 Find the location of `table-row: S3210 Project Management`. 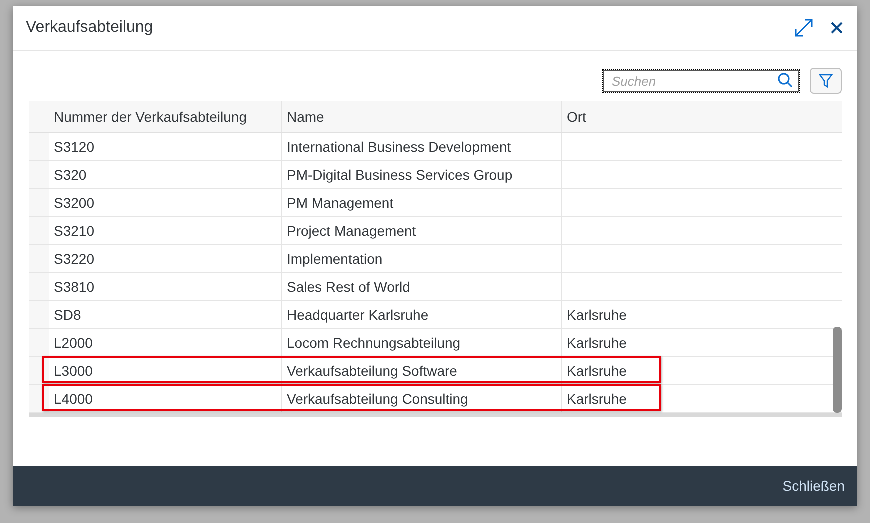

table-row: S3210 Project Management is located at coordinates (435, 231).